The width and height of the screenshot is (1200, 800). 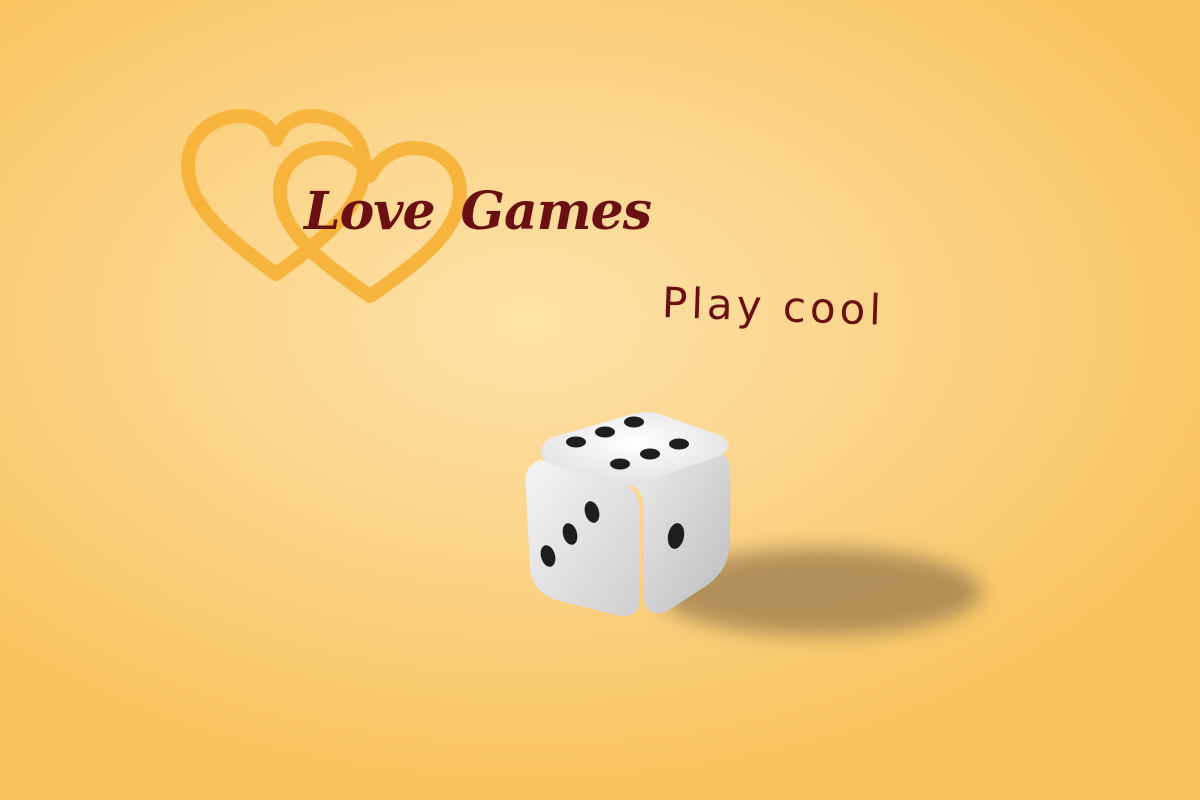 I want to click on die-icon, so click(x=753, y=524).